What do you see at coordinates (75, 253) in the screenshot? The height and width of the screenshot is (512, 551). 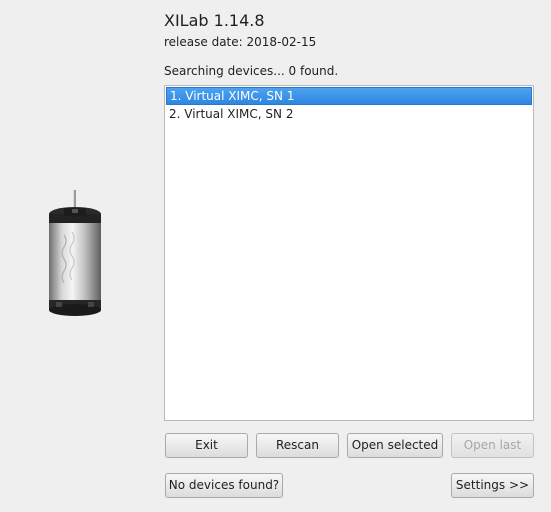 I see `motor-image-icon` at bounding box center [75, 253].